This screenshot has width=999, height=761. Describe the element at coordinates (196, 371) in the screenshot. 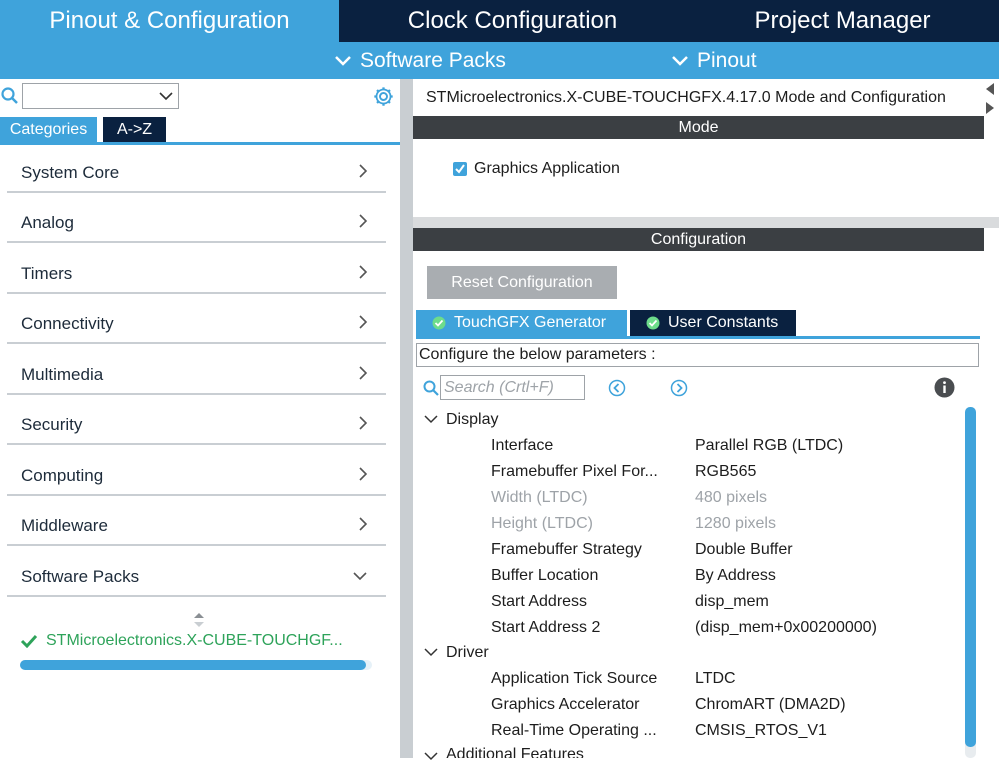

I see `category-multimedia: Multimedia` at that location.